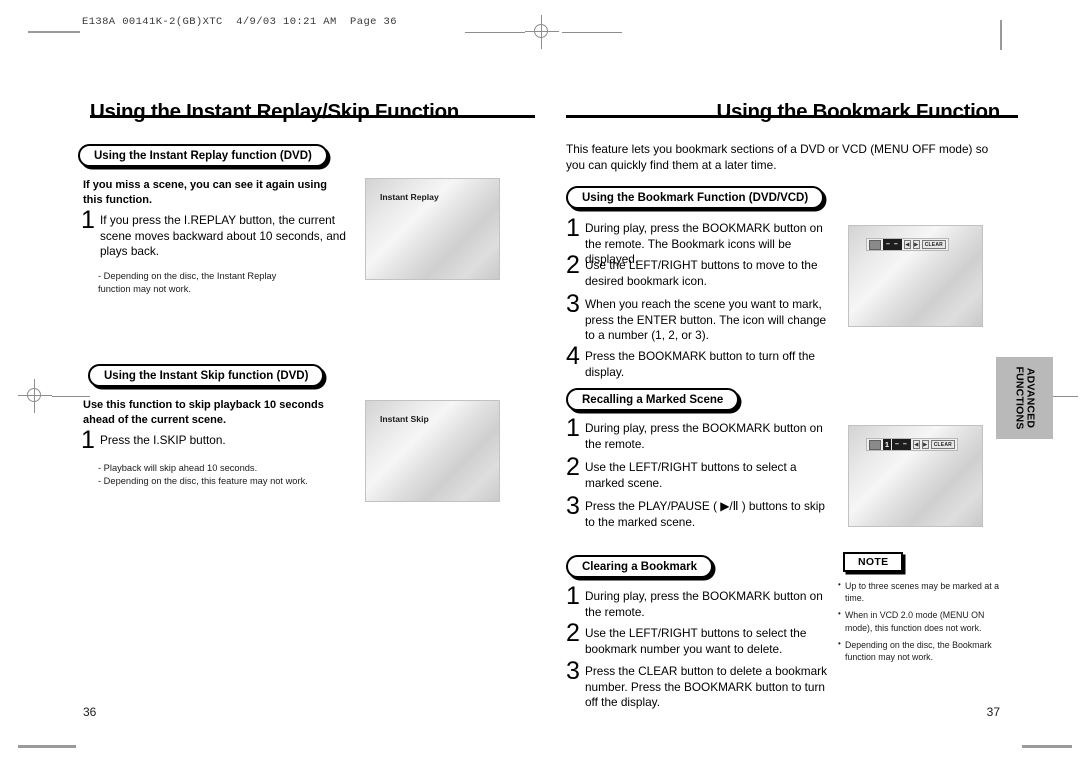 This screenshot has width=1080, height=763. I want to click on tv-screen-instant-skip: Instant Skip, so click(432, 451).